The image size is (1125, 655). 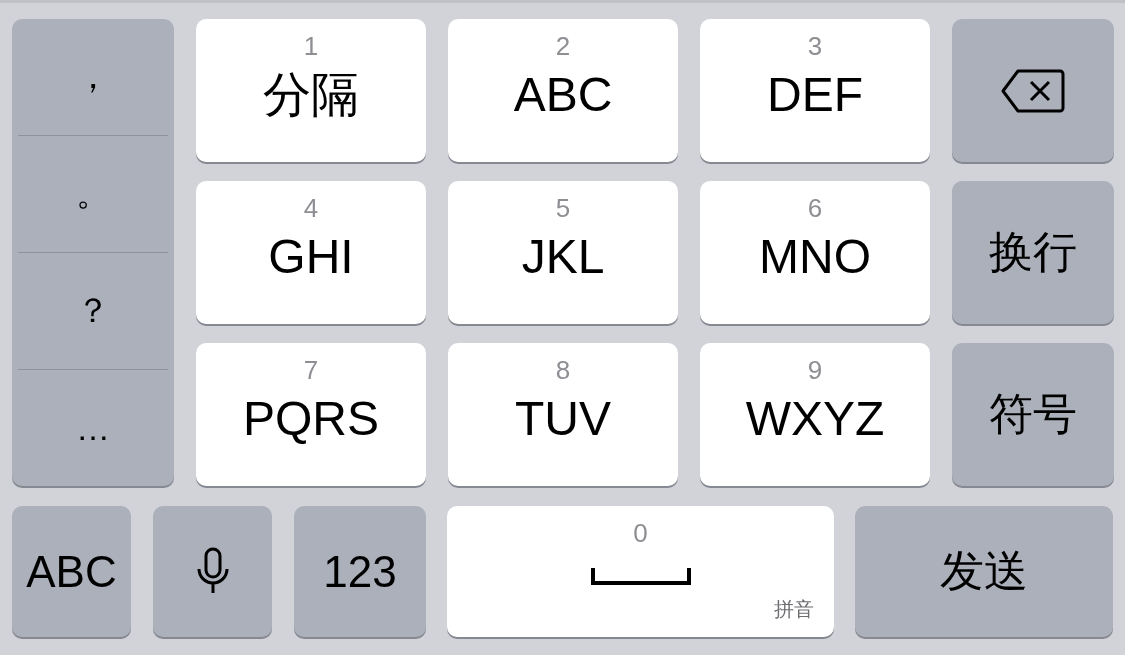 I want to click on digit-label: 6, so click(x=815, y=208).